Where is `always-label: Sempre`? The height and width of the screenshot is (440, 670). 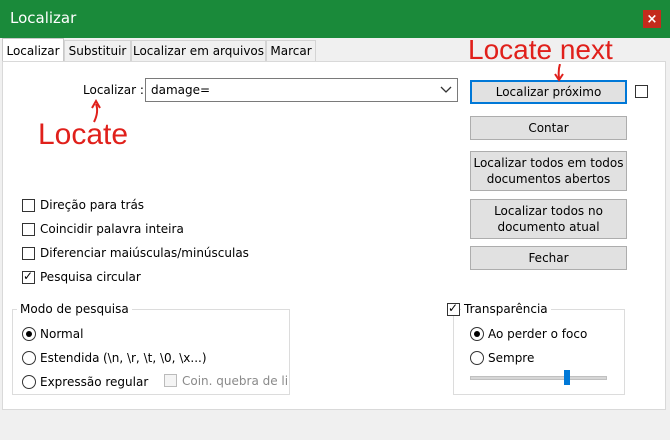 always-label: Sempre is located at coordinates (511, 358).